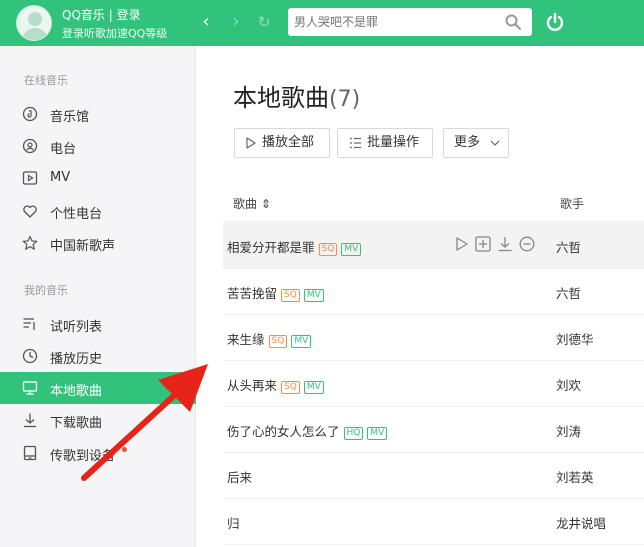 The width and height of the screenshot is (644, 547). I want to click on add-icon, so click(483, 244).